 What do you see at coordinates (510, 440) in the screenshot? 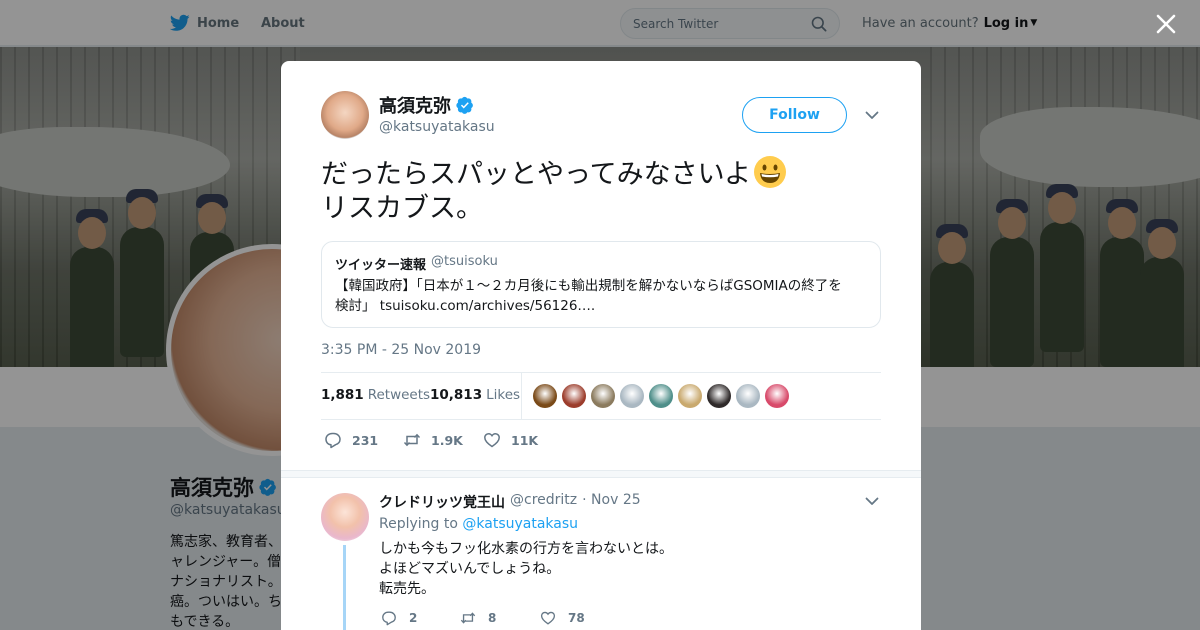
I see `like-action: 11K` at bounding box center [510, 440].